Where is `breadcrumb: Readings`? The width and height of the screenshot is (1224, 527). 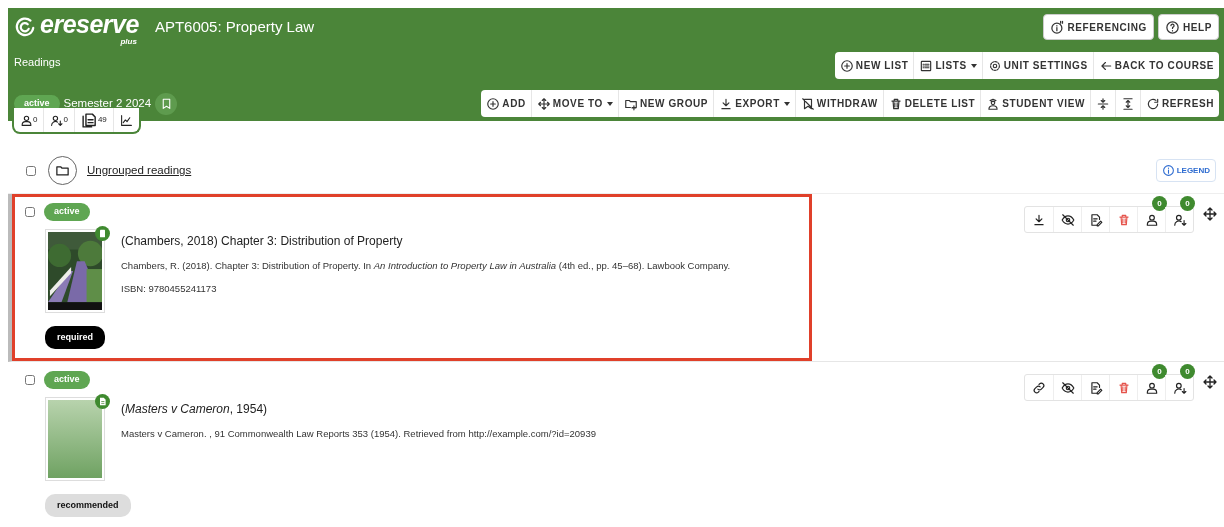 breadcrumb: Readings is located at coordinates (37, 62).